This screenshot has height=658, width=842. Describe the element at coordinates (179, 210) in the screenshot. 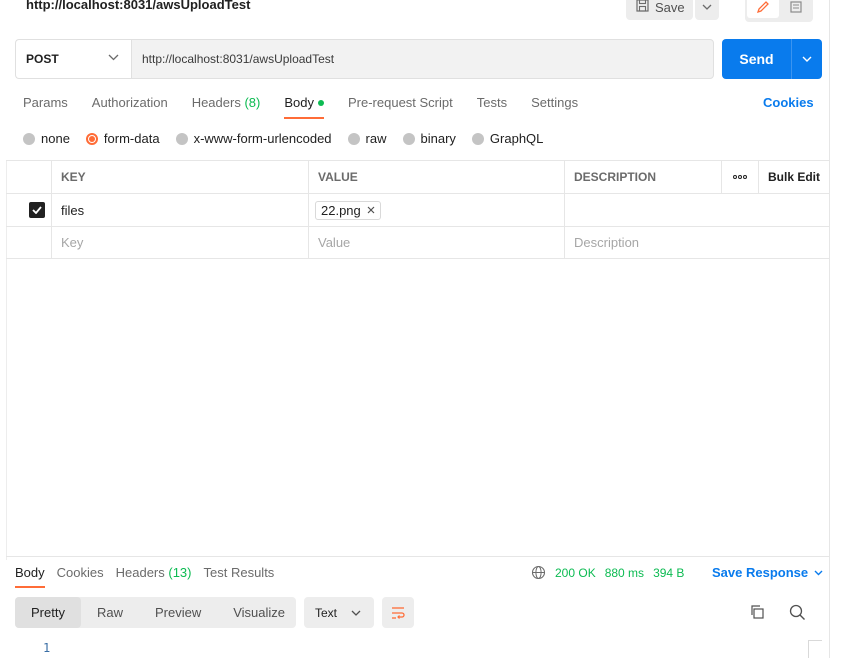

I see `row-key-cell: files` at that location.